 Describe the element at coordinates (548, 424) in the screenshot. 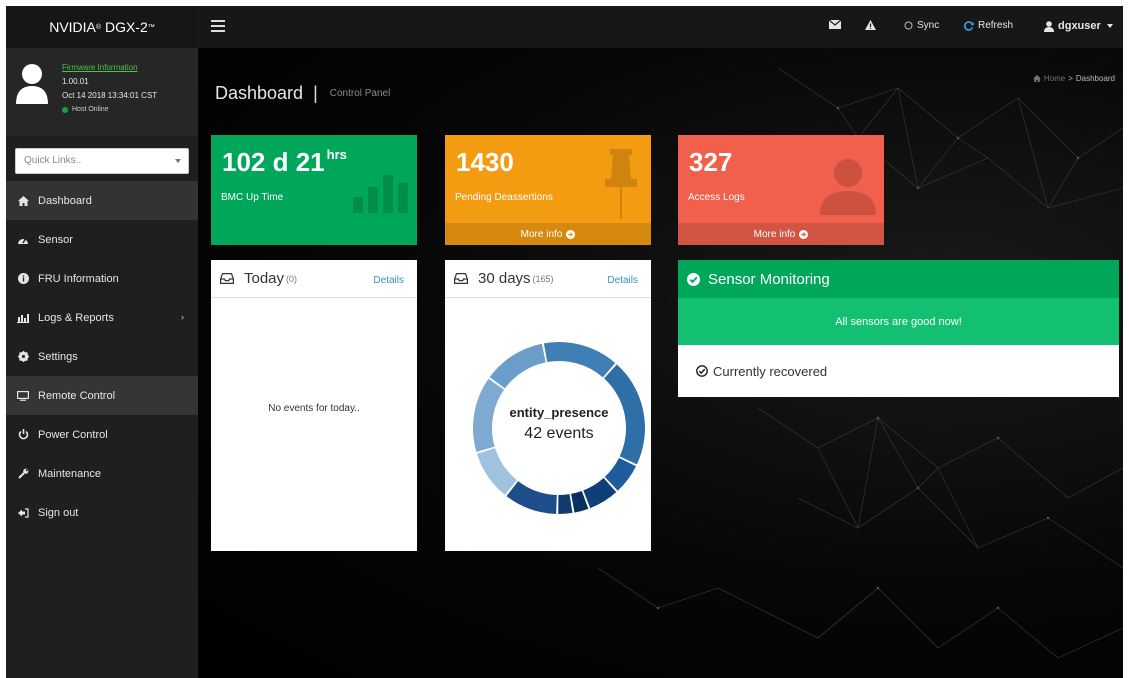

I see `events-donut-chart: entity_presence 42 events` at that location.